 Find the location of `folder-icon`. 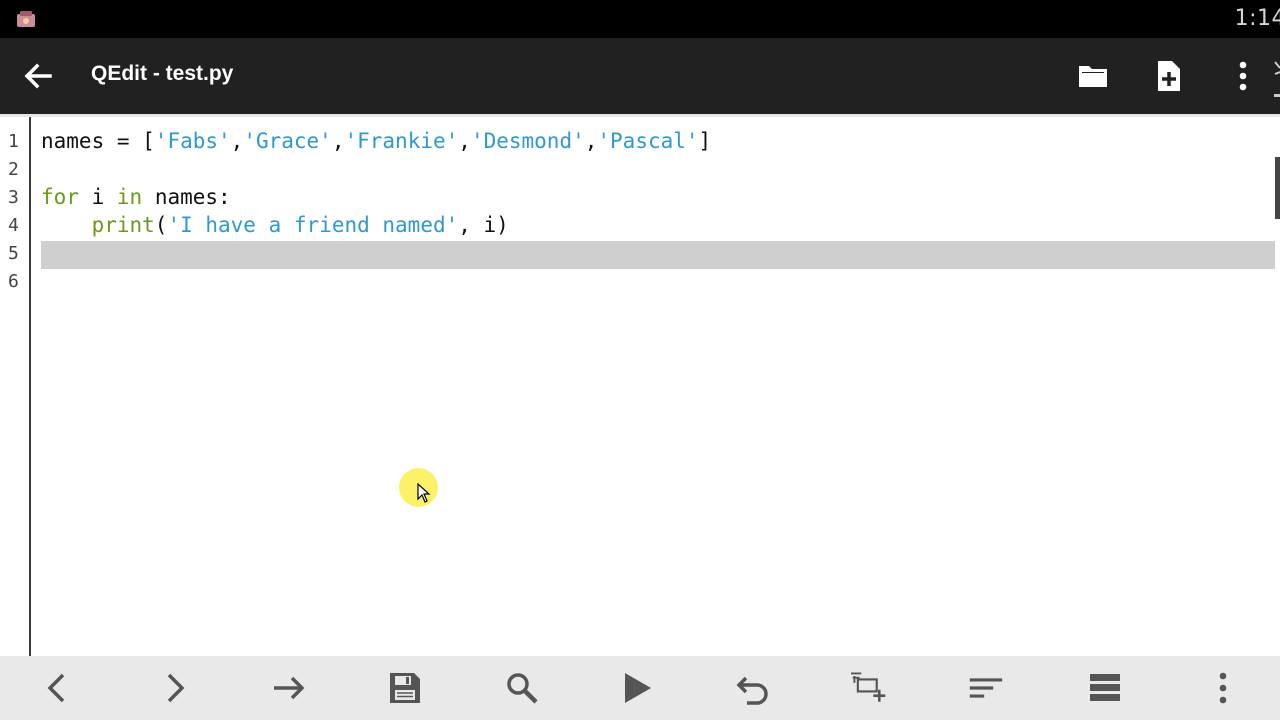

folder-icon is located at coordinates (1093, 76).